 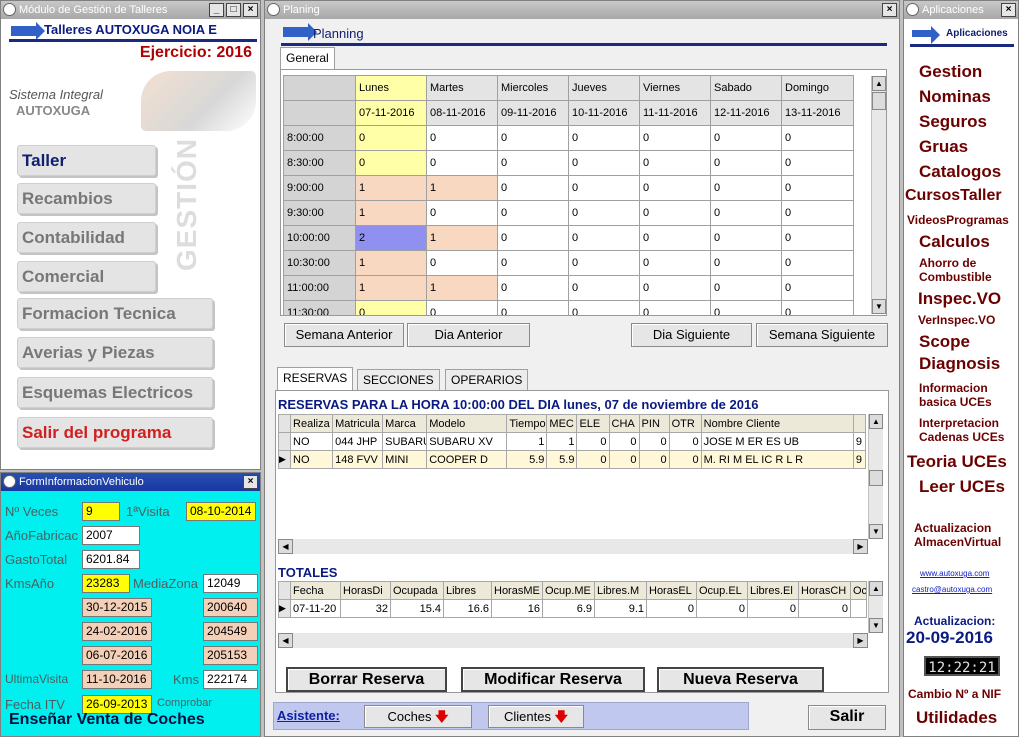 What do you see at coordinates (527, 423) in the screenshot?
I see `reservas-col-header: Tiempo` at bounding box center [527, 423].